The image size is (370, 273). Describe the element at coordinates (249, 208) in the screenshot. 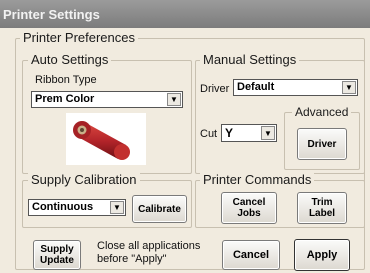

I see `cancel-jobs-button: Cancel Jobs` at that location.